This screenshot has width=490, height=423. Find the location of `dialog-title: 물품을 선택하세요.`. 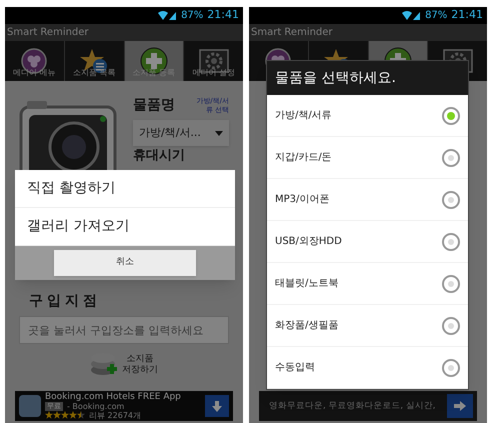

dialog-title: 물품을 선택하세요. is located at coordinates (367, 78).